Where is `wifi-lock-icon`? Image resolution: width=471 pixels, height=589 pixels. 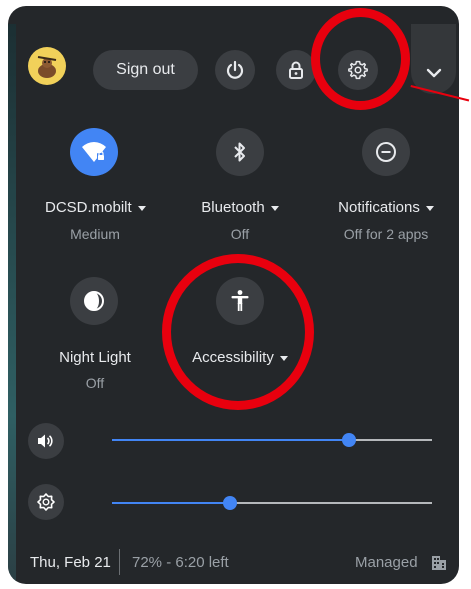 wifi-lock-icon is located at coordinates (94, 152).